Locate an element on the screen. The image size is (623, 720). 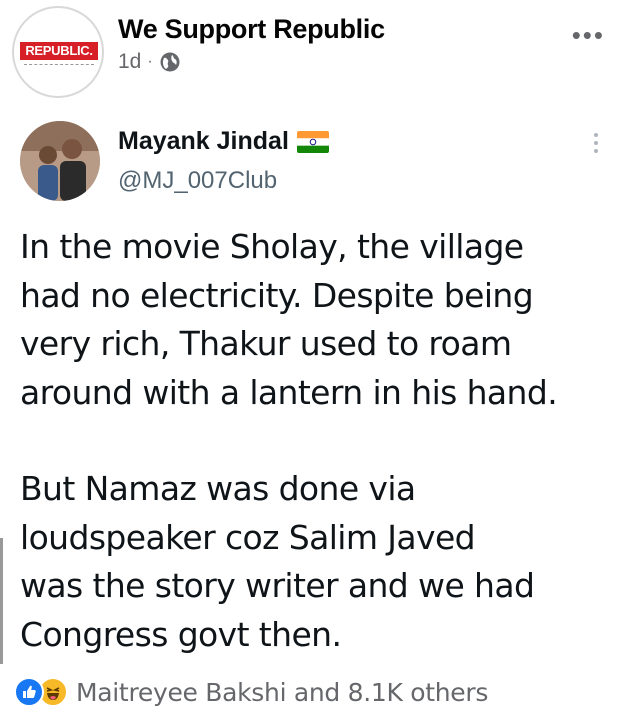
tweet-user-name: Mayank Jindal is located at coordinates (223, 141).